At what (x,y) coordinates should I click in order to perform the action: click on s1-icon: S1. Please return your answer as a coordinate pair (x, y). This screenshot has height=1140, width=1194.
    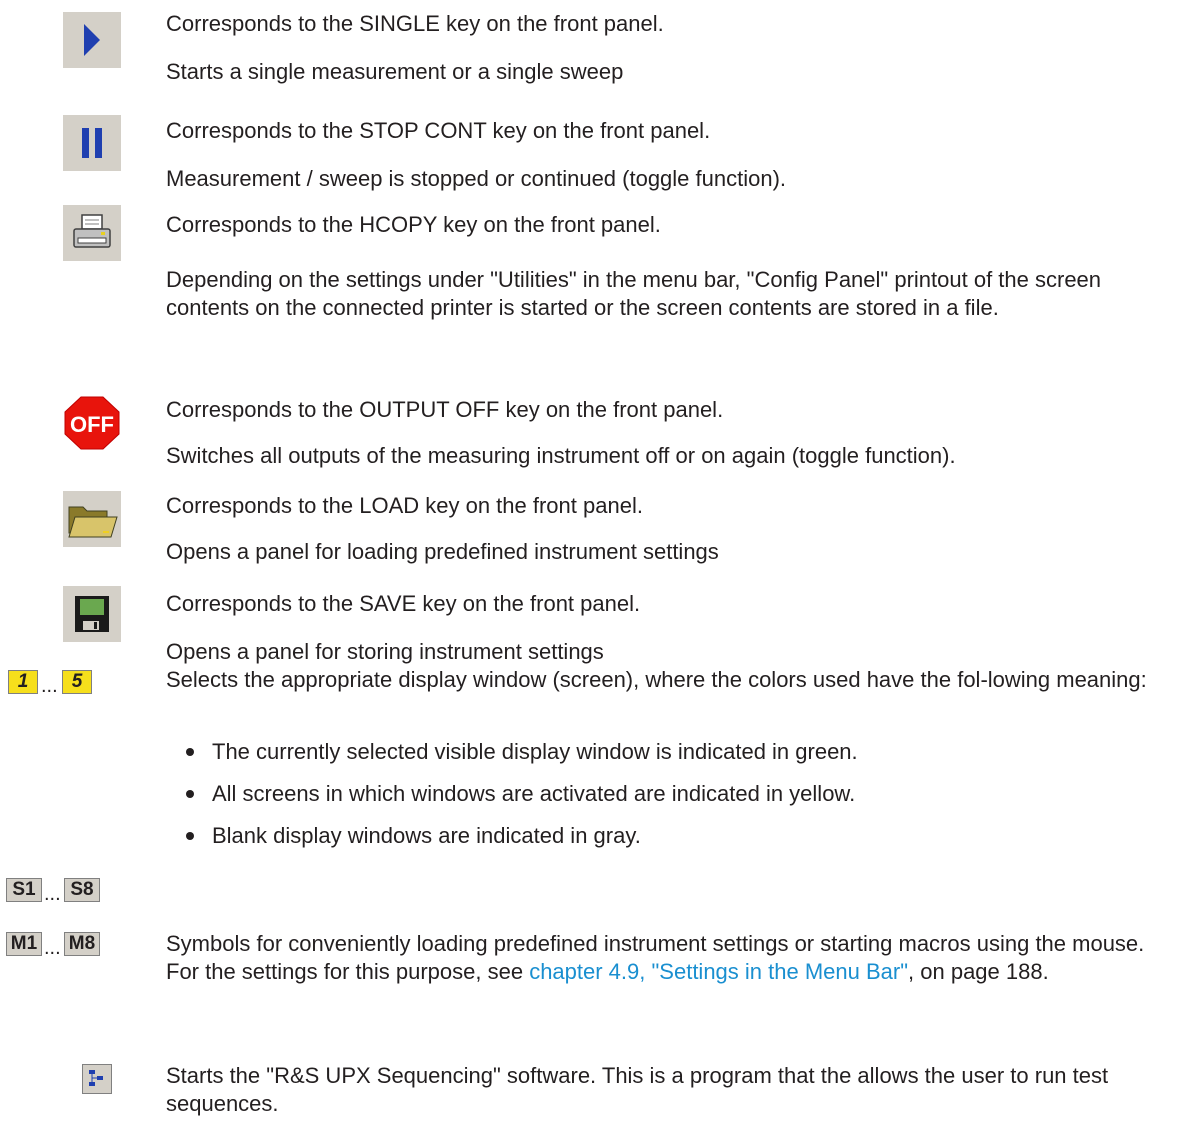
    Looking at the image, I should click on (24, 890).